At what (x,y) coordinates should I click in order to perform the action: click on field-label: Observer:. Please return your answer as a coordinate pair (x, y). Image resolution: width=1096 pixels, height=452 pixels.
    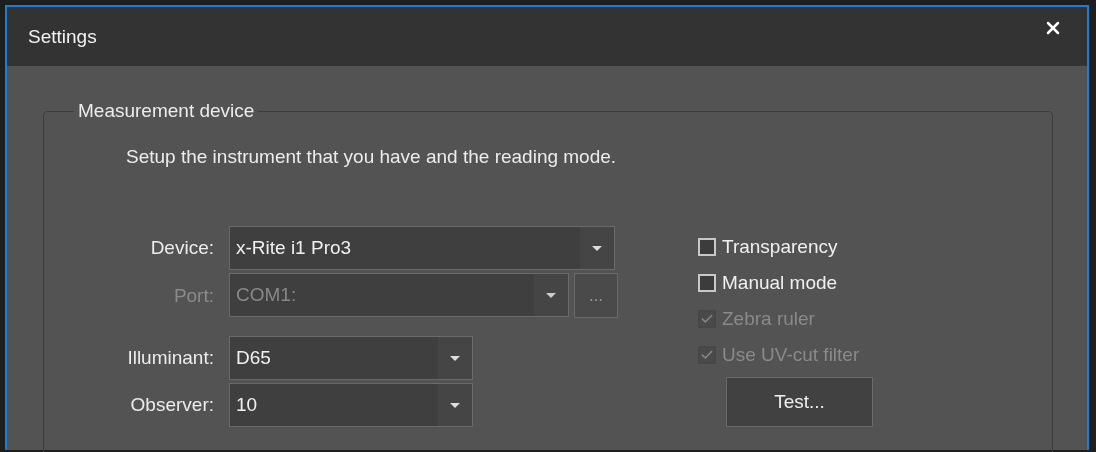
    Looking at the image, I should click on (171, 405).